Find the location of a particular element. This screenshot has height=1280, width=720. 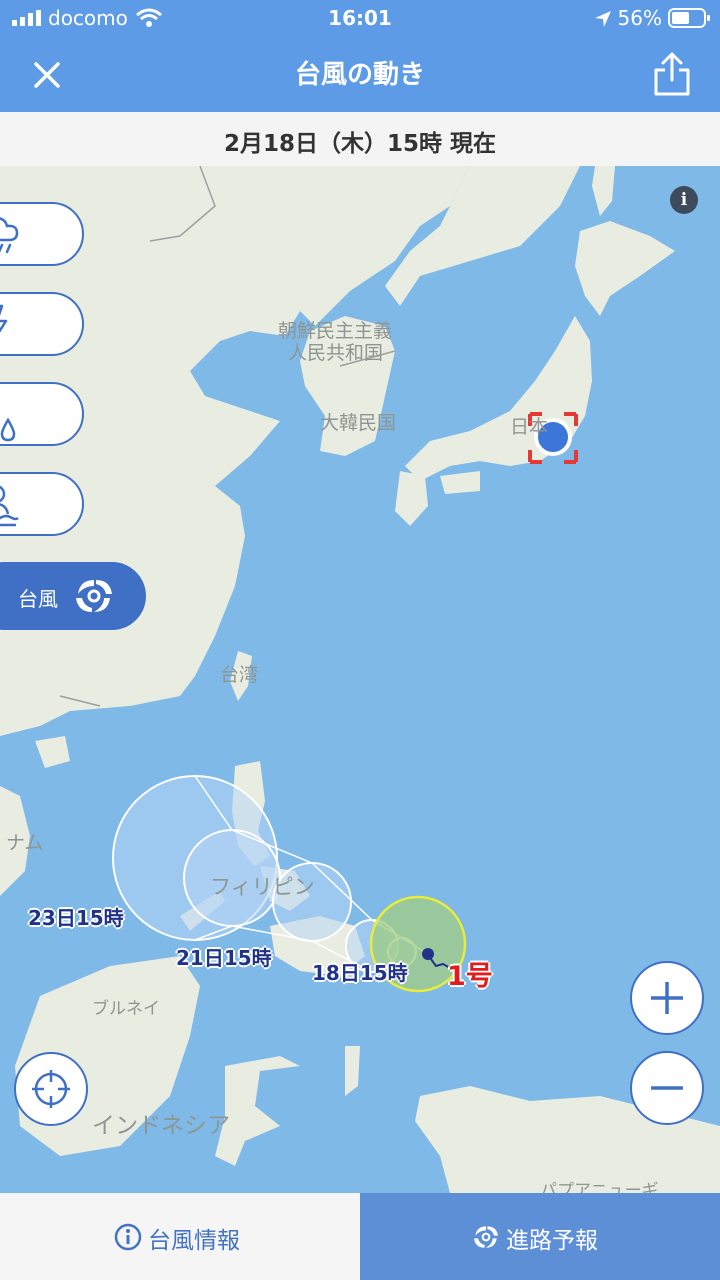

page-title: 台風の動き is located at coordinates (359, 75).